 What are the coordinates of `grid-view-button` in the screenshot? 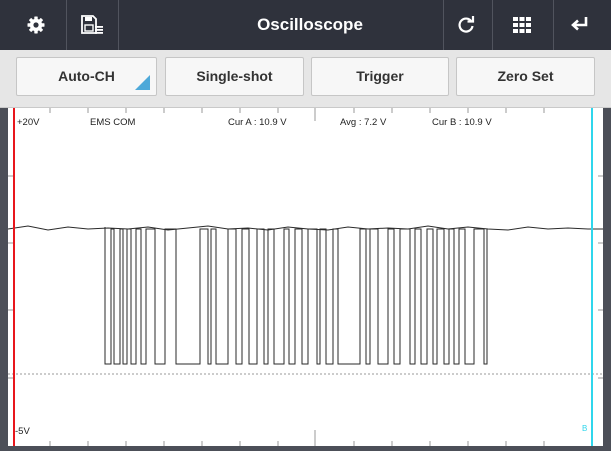 It's located at (522, 25).